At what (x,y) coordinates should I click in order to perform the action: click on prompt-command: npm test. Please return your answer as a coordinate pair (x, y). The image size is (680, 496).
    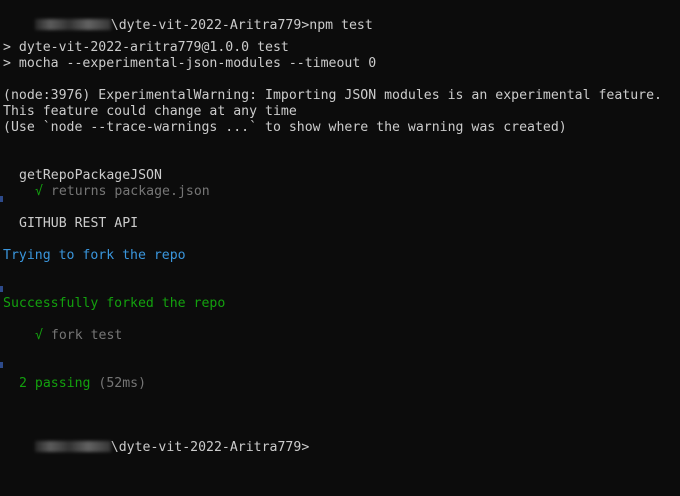
    Looking at the image, I should click on (341, 25).